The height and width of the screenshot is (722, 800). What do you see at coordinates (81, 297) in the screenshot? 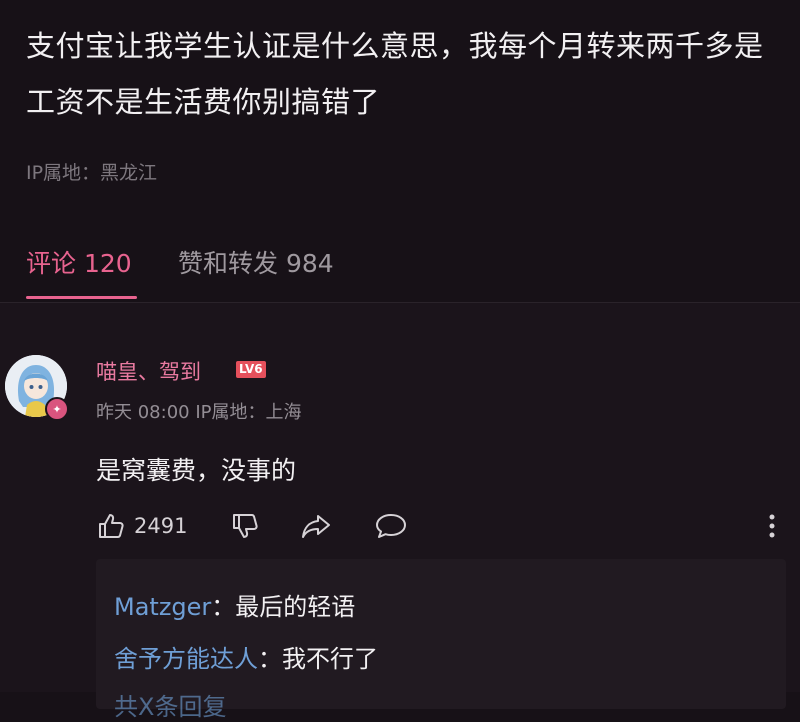
I see `active-tab-indicator` at bounding box center [81, 297].